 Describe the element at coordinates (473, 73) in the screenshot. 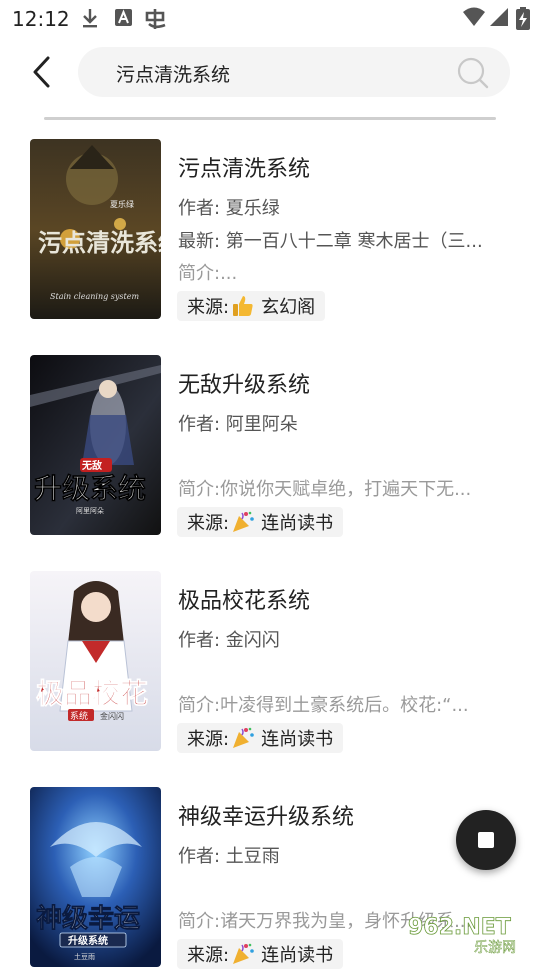

I see `search-icon` at that location.